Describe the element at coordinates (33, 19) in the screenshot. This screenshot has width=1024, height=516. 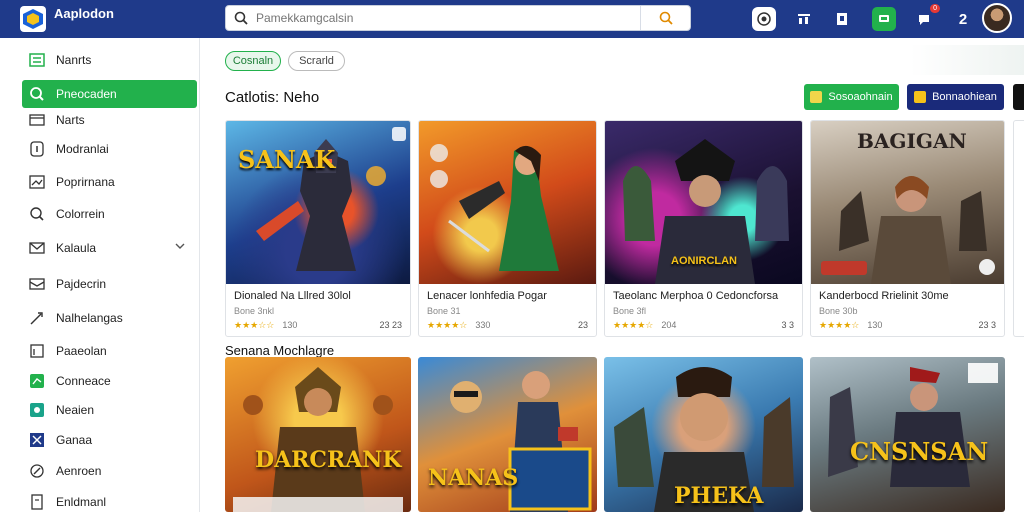
I see `app-logo-icon` at that location.